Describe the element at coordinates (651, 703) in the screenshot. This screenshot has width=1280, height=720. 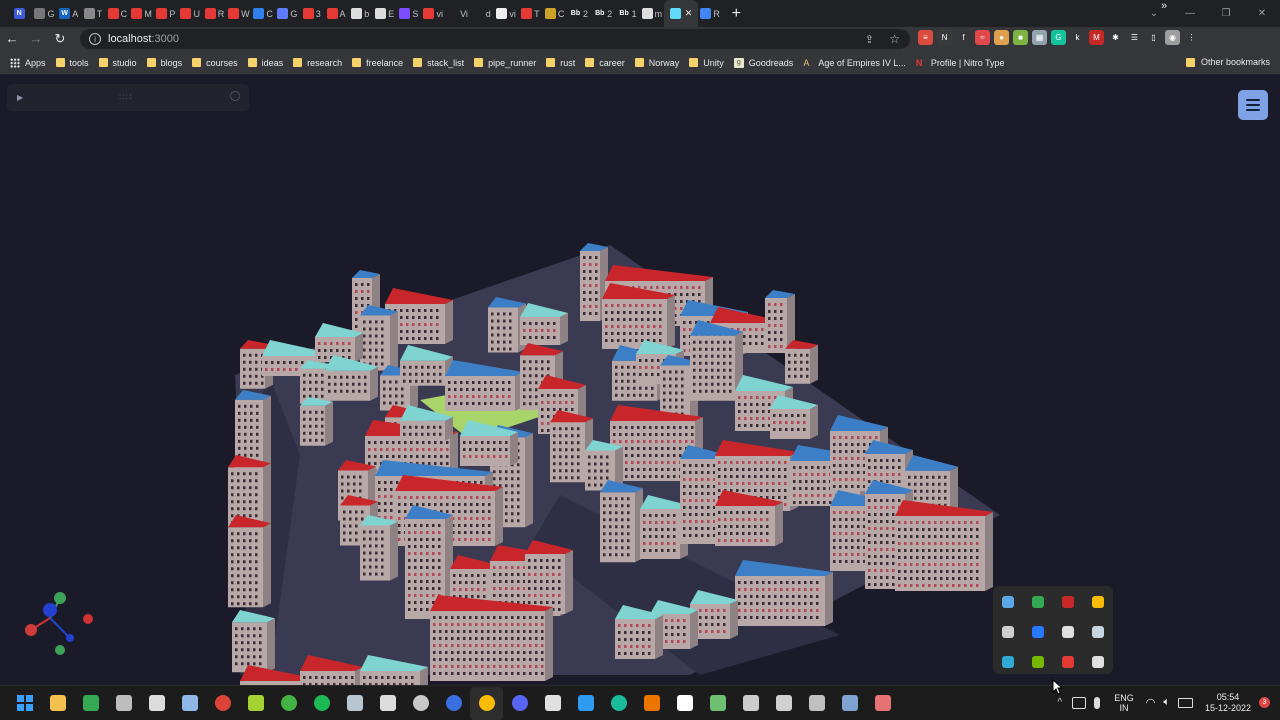
I see `blender-button` at that location.